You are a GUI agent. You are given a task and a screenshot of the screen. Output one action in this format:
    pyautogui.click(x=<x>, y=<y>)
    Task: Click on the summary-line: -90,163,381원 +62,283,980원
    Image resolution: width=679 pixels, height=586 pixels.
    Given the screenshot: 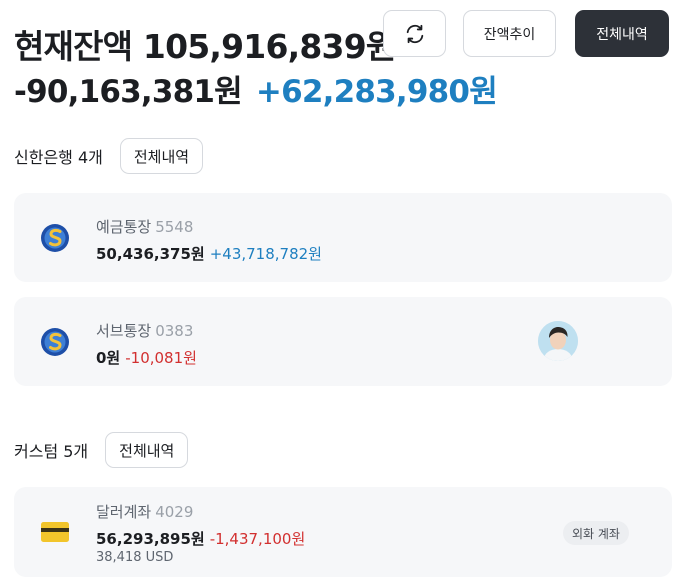 What is the action you would take?
    pyautogui.click(x=256, y=88)
    